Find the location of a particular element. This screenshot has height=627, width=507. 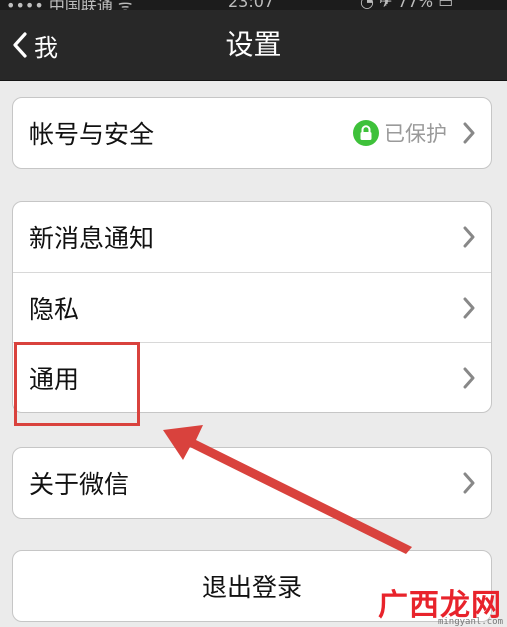

group-account: 帐号与安全 已保护 is located at coordinates (252, 133).